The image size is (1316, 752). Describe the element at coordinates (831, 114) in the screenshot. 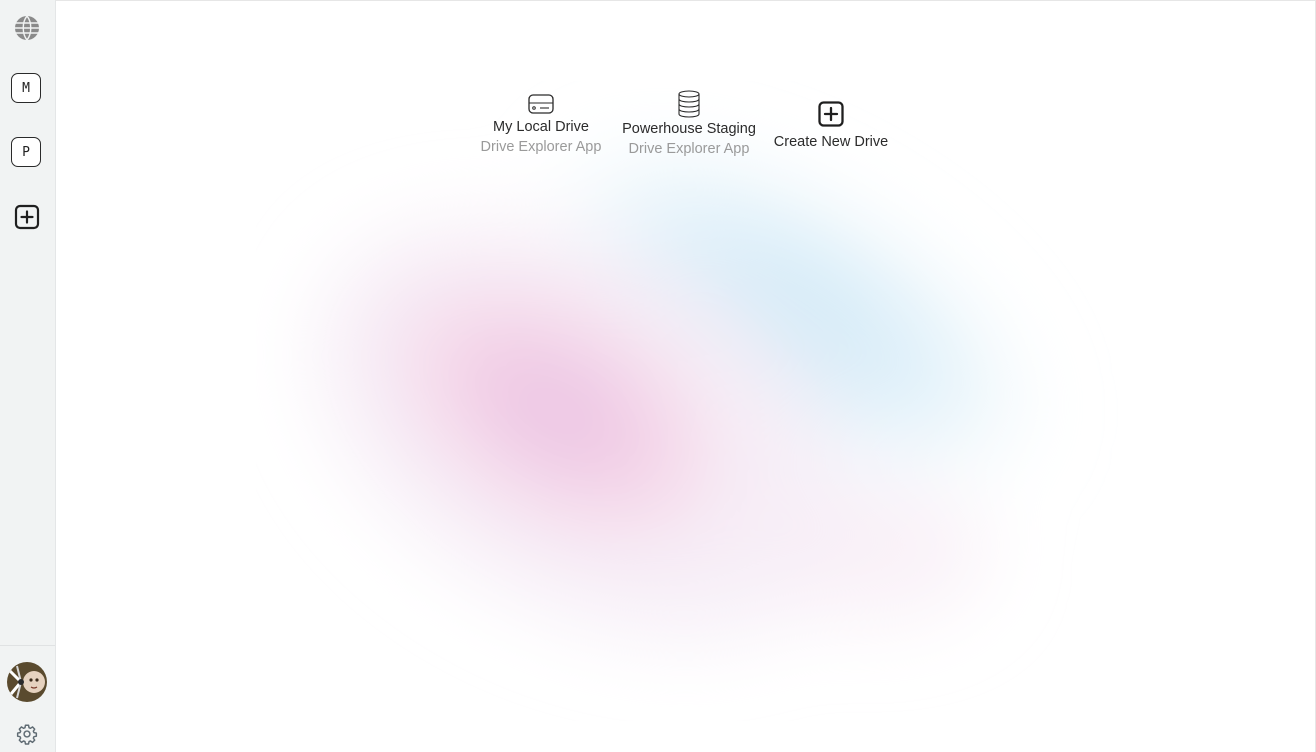

I see `plus-square-icon` at that location.